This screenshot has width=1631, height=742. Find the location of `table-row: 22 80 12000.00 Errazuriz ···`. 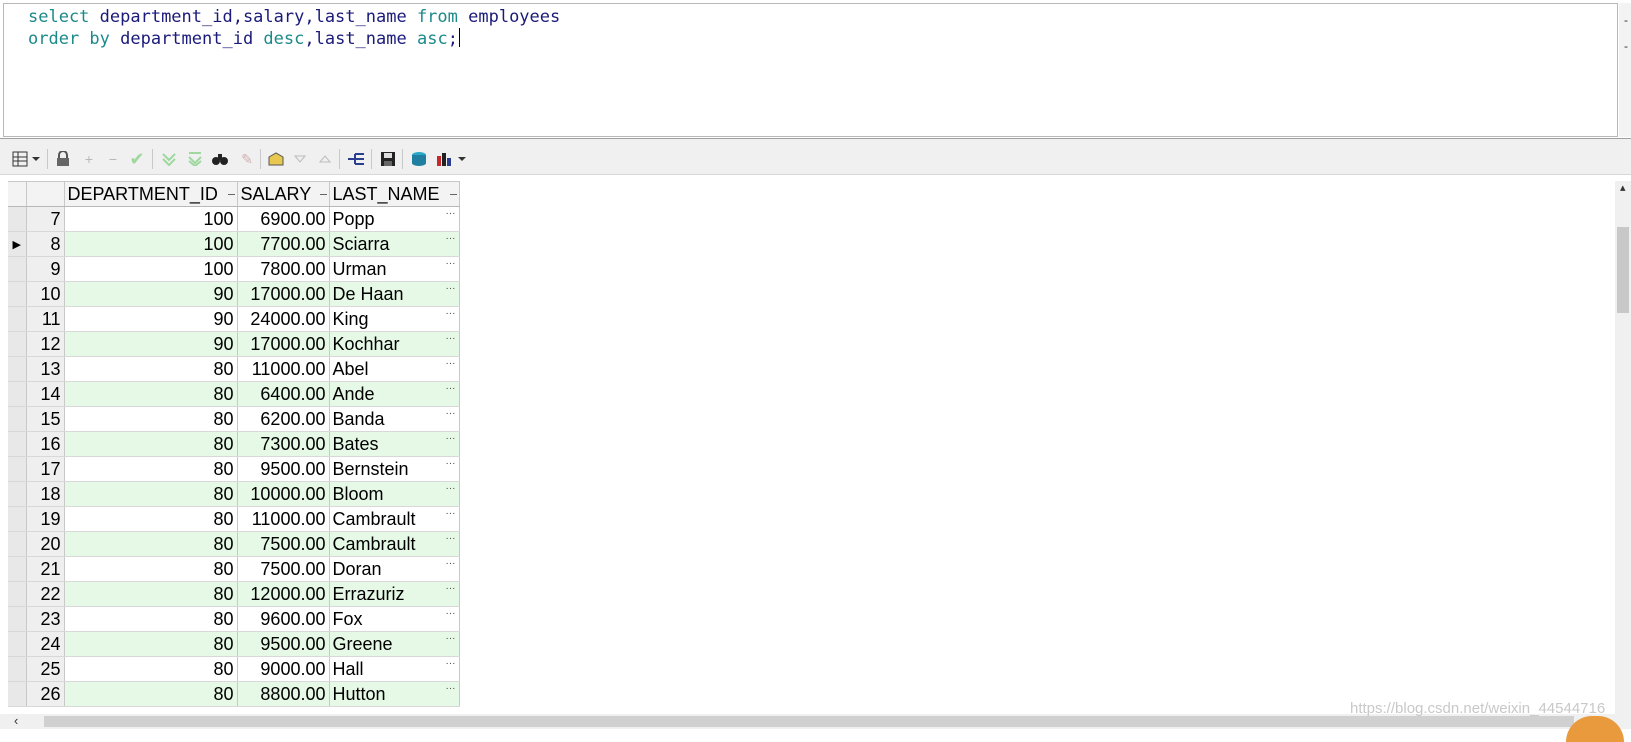

table-row: 22 80 12000.00 Errazuriz ··· is located at coordinates (234, 594).